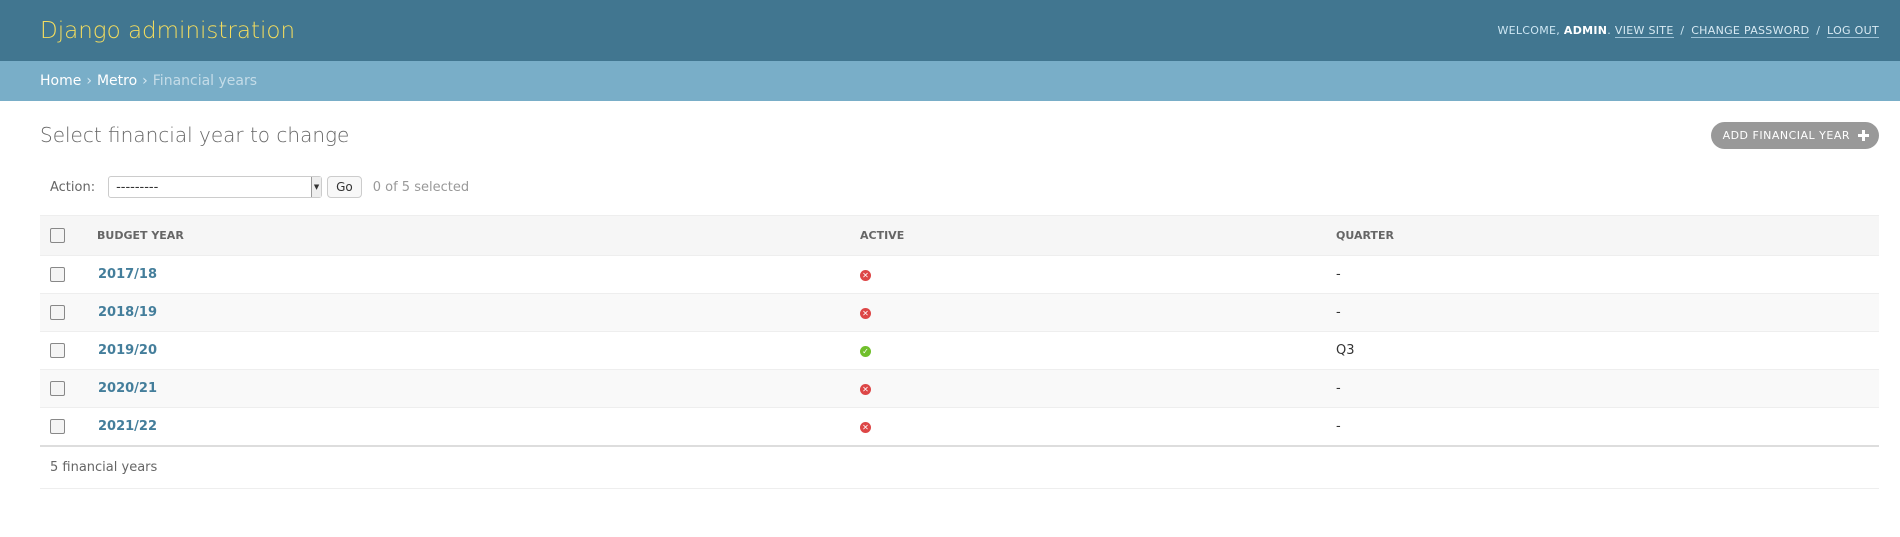 The image size is (1900, 537). What do you see at coordinates (57, 235) in the screenshot?
I see `select-all-checkbox` at bounding box center [57, 235].